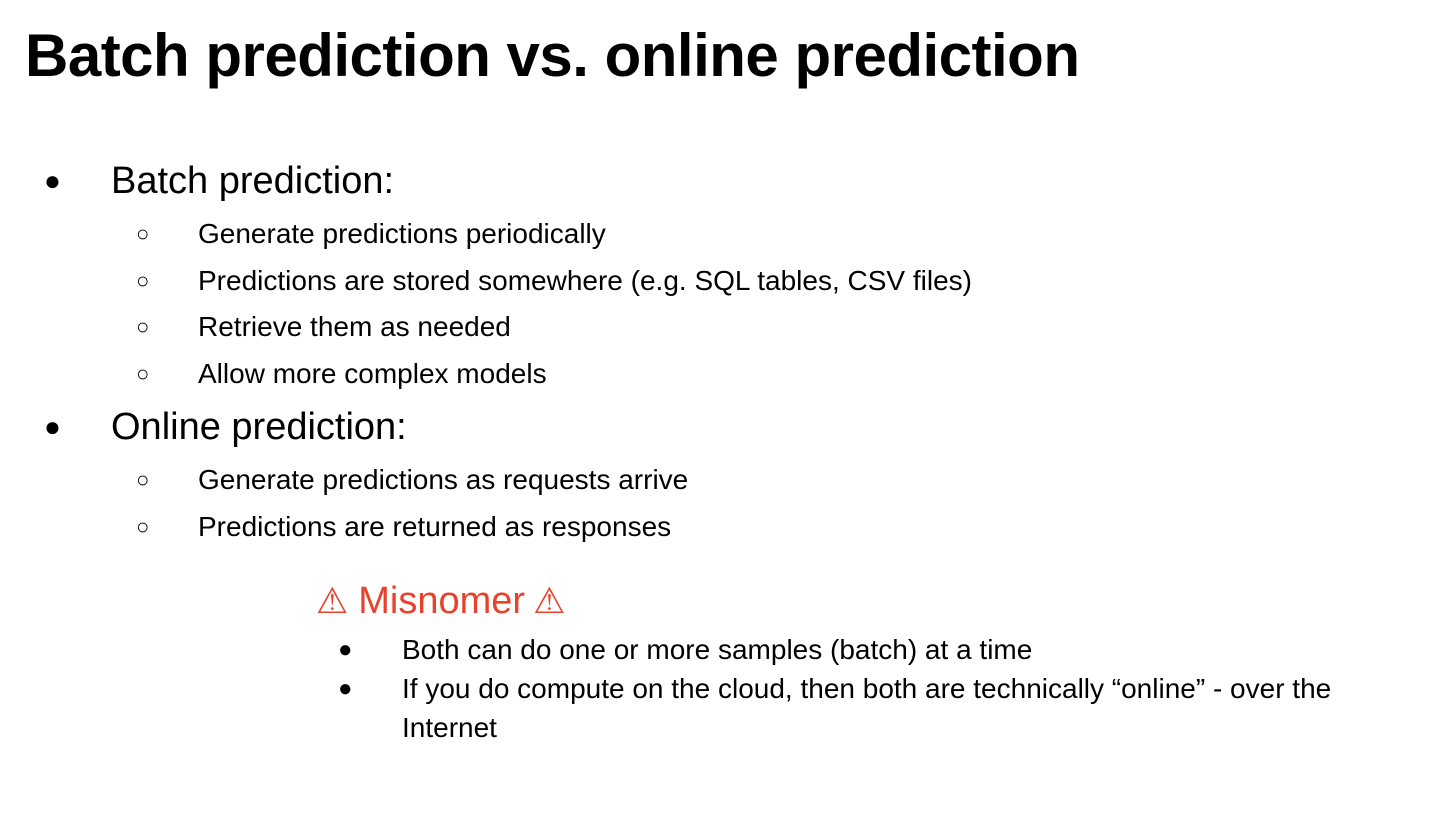 The height and width of the screenshot is (816, 1446). Describe the element at coordinates (435, 526) in the screenshot. I see `sub-bullet-text: Predictions are returned as responses` at that location.